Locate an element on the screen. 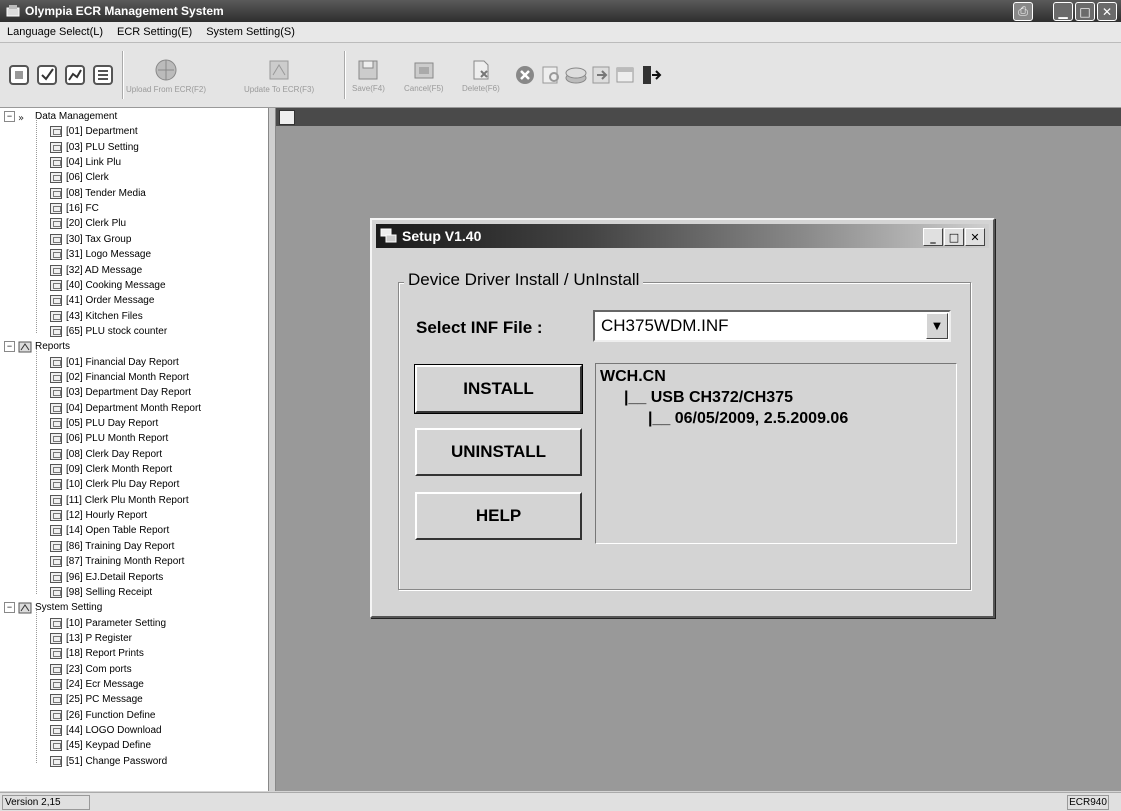 This screenshot has height=811, width=1121. tree-item: [14] Open Table Report is located at coordinates (109, 530).